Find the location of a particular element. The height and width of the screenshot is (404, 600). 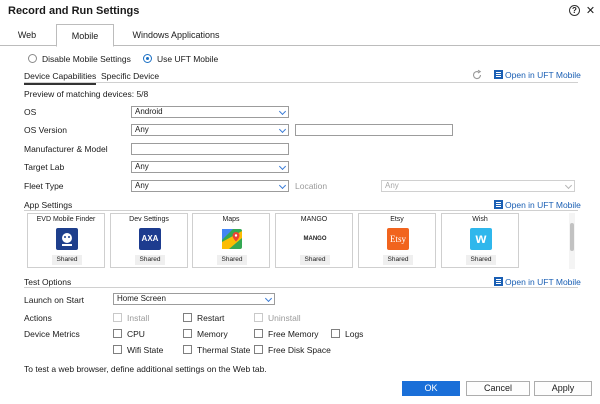

target-lab-select: Any is located at coordinates (210, 167).